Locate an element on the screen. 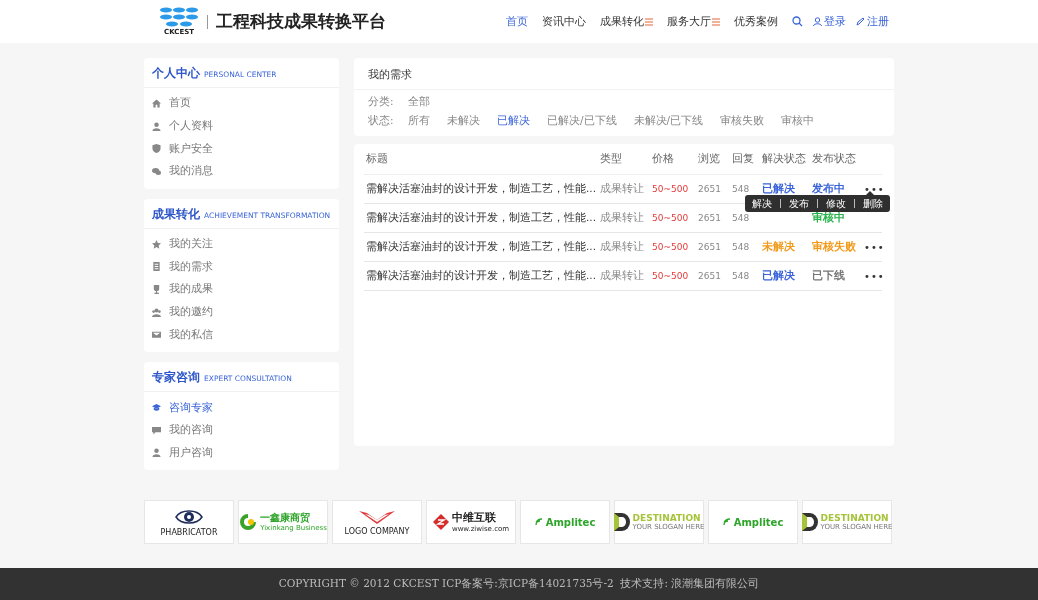 The image size is (1038, 600). sidebar-item: 我的私信 is located at coordinates (241, 335).